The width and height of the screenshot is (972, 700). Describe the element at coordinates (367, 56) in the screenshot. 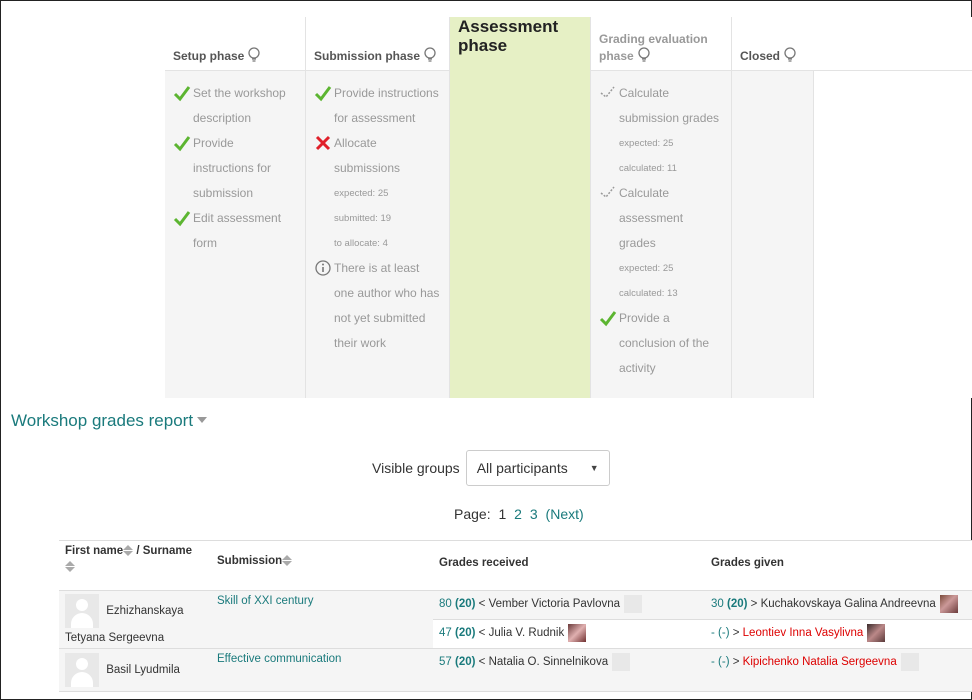

I see `phase-submission-title: Submission phase` at that location.